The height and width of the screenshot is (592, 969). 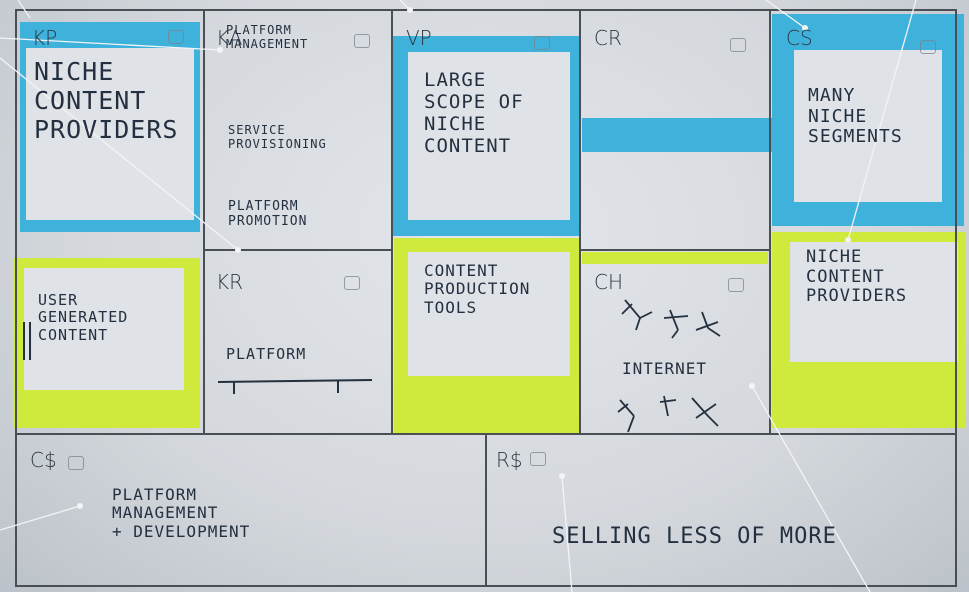 I want to click on cs-note-providers: Niche content providers, so click(x=857, y=277).